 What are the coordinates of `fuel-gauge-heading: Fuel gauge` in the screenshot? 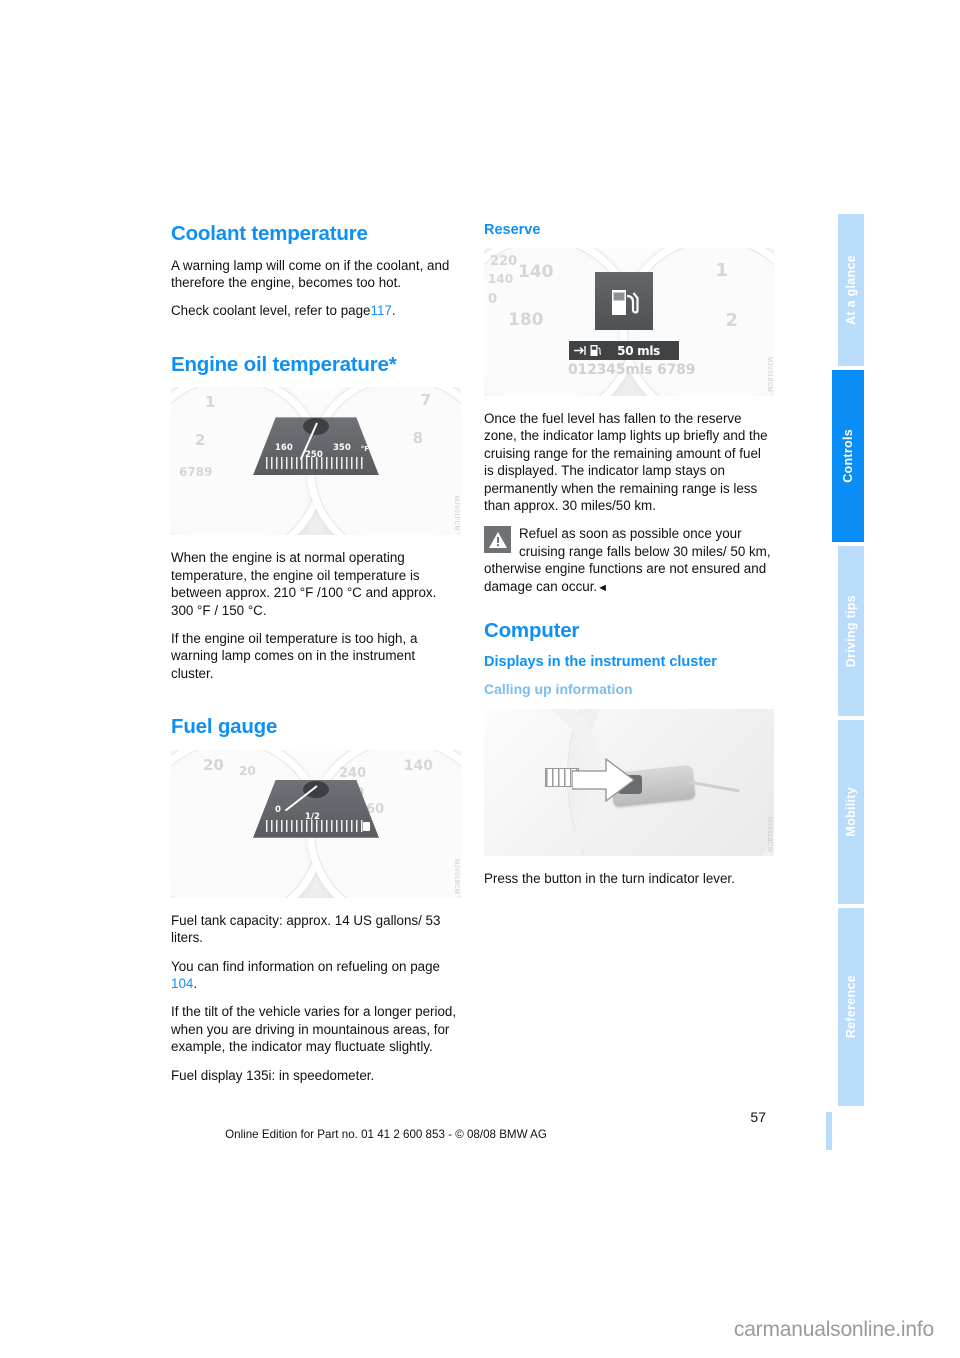 It's located at (224, 727).